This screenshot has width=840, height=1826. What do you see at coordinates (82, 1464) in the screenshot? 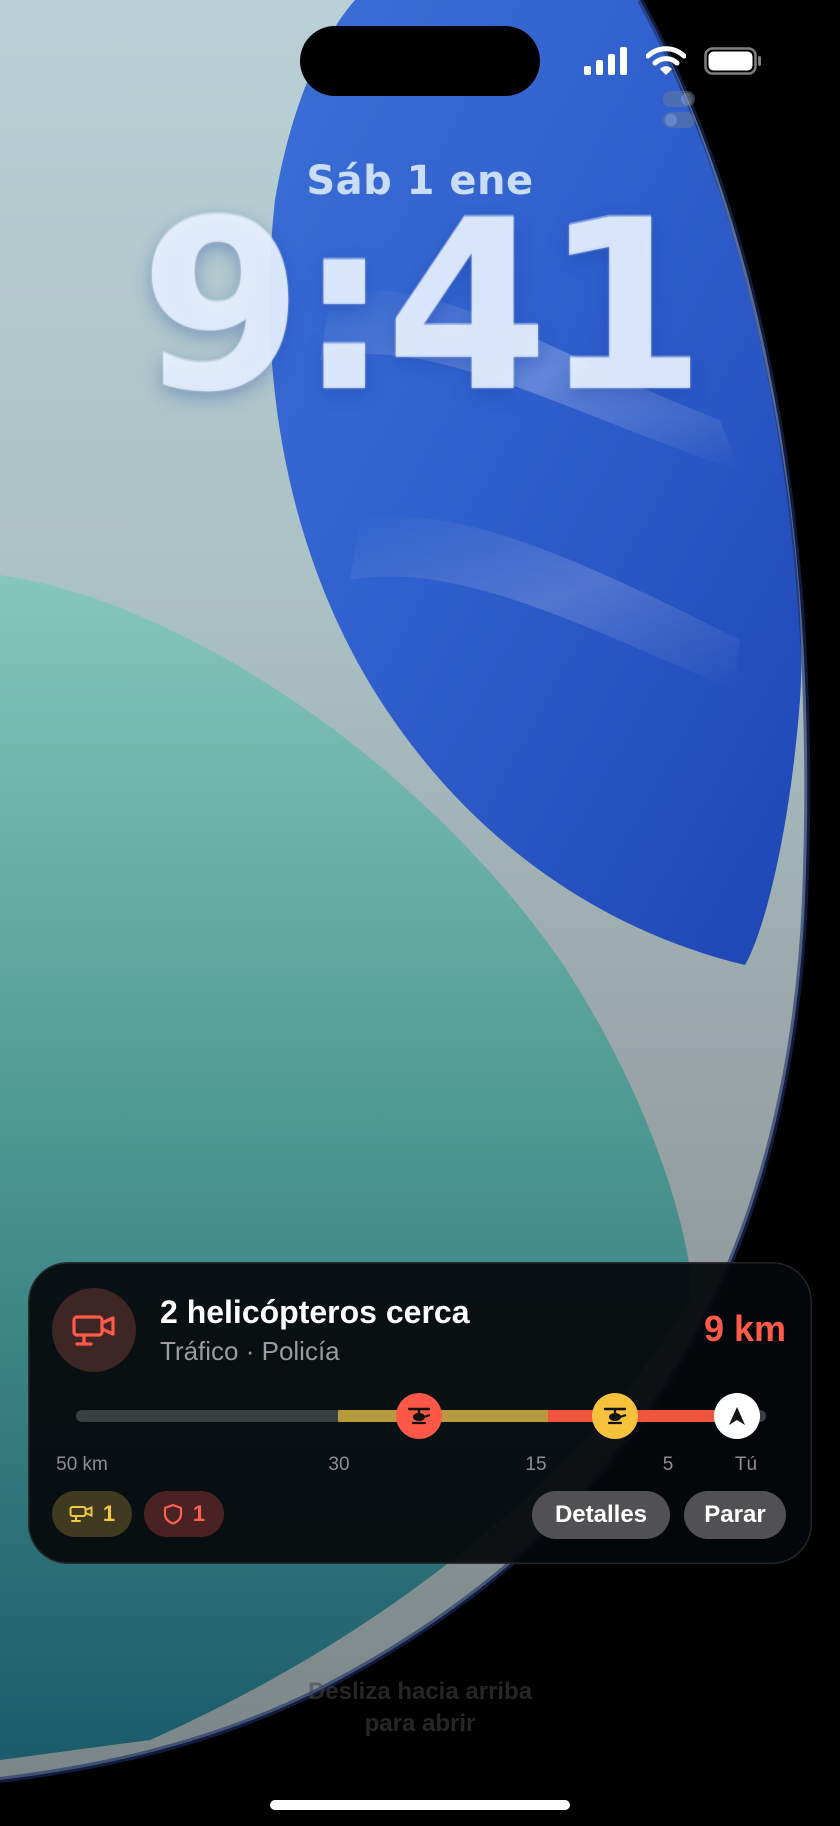
I see `scale-label-50: 50 km` at bounding box center [82, 1464].